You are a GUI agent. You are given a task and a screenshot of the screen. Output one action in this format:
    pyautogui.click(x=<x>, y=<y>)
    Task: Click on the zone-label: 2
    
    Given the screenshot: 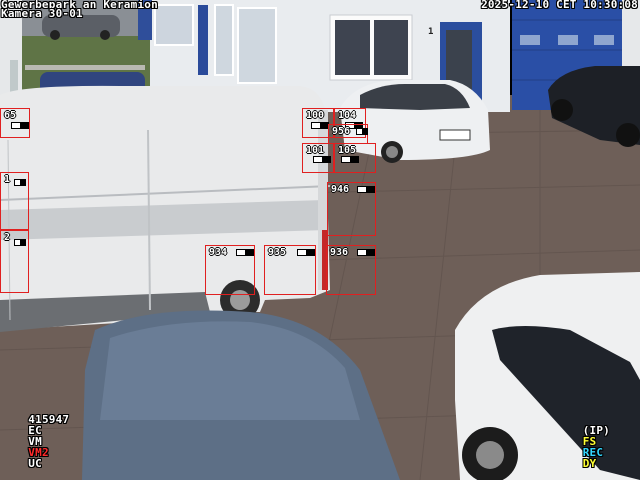 What is the action you would take?
    pyautogui.click(x=7, y=237)
    